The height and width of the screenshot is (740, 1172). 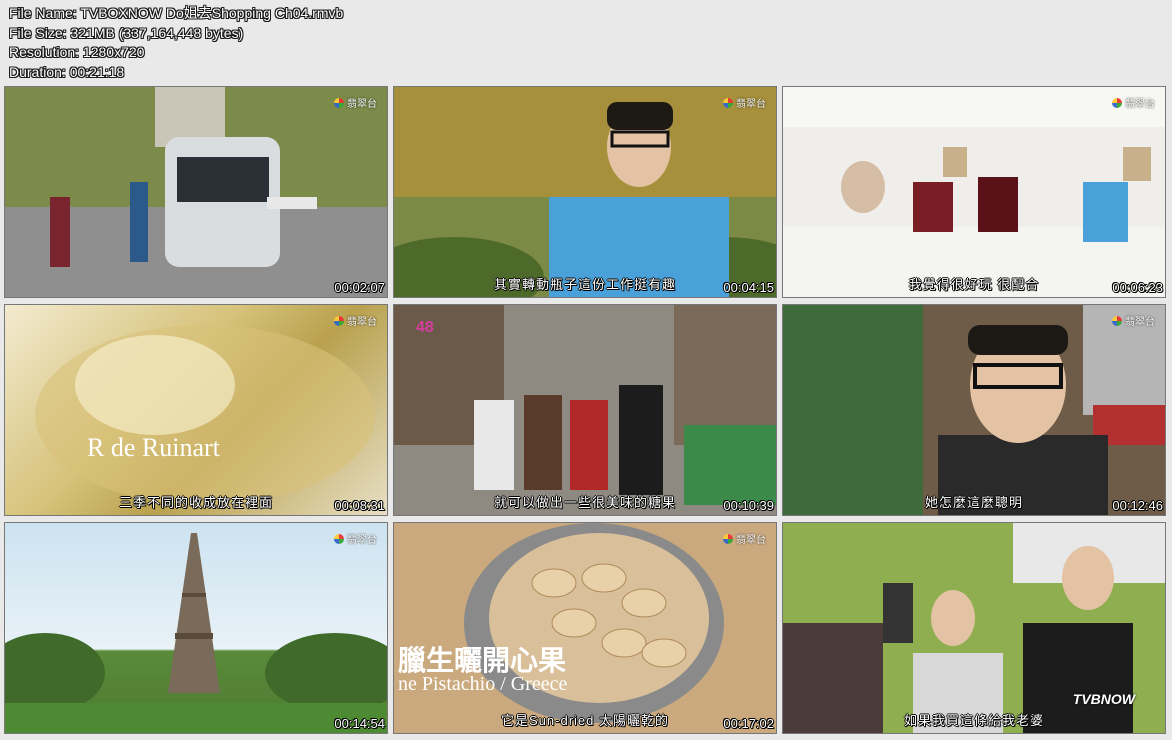 What do you see at coordinates (359, 505) in the screenshot?
I see `timestamp: 00:08:31` at bounding box center [359, 505].